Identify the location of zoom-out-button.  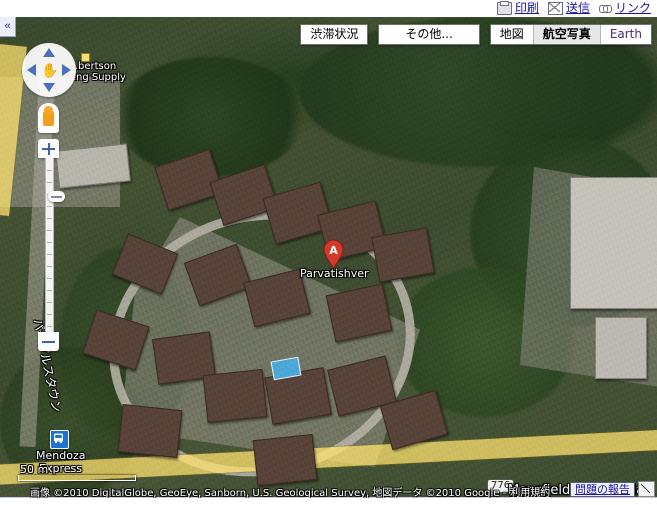
(48, 341).